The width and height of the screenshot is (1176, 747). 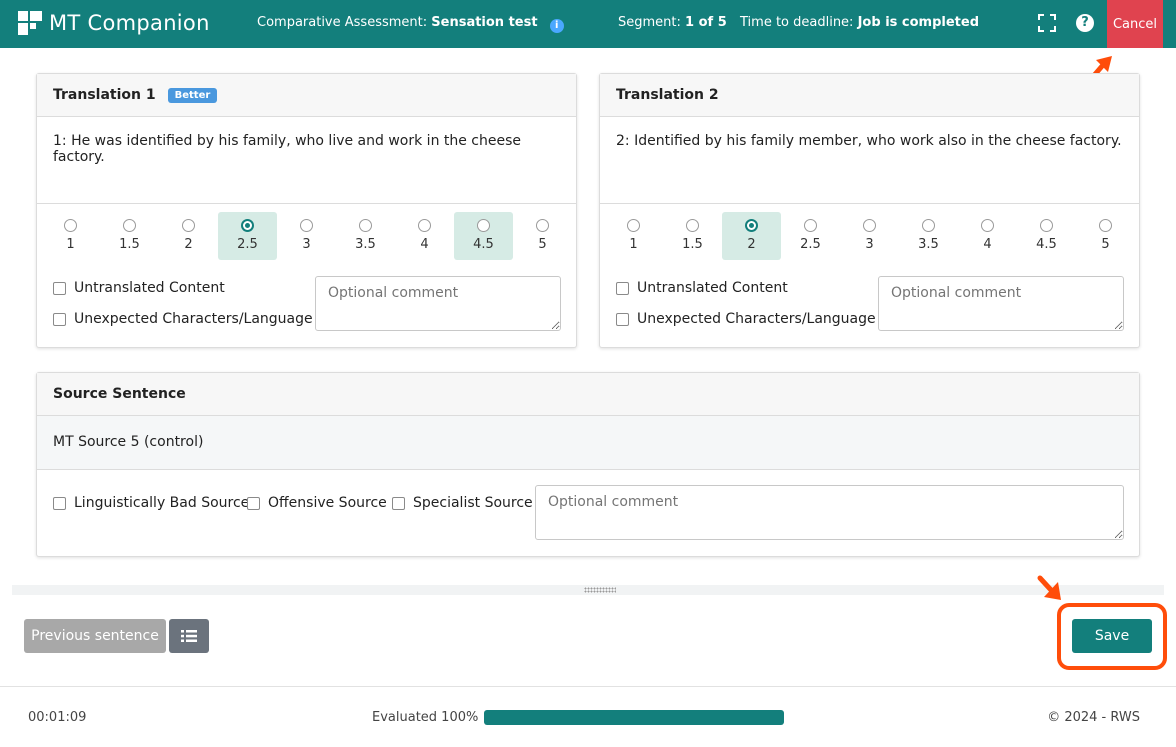 I want to click on better-badge: Better, so click(x=192, y=95).